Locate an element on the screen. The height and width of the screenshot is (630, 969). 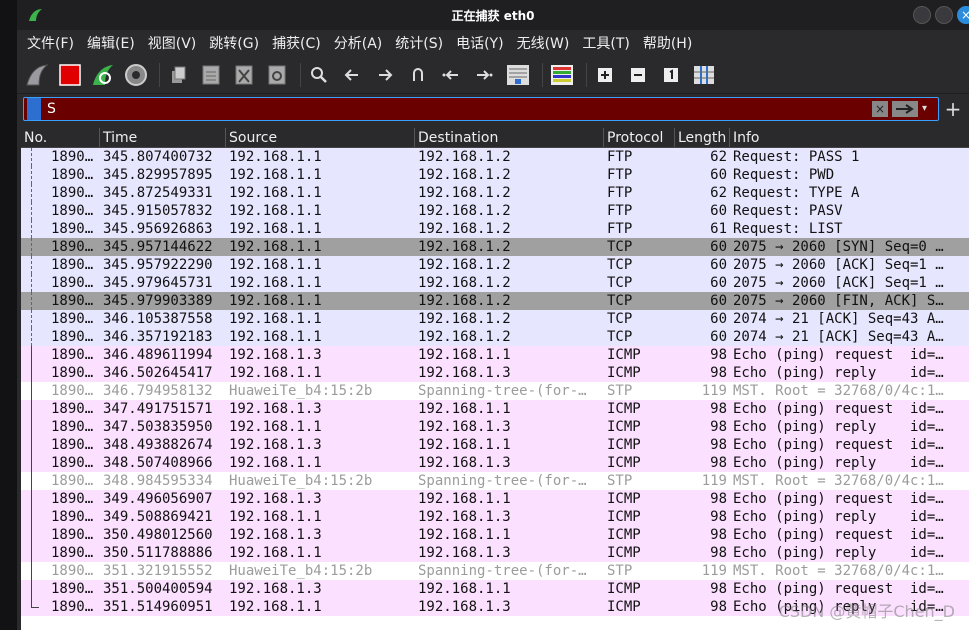
packet-time: 348.507408966 is located at coordinates (158, 463).